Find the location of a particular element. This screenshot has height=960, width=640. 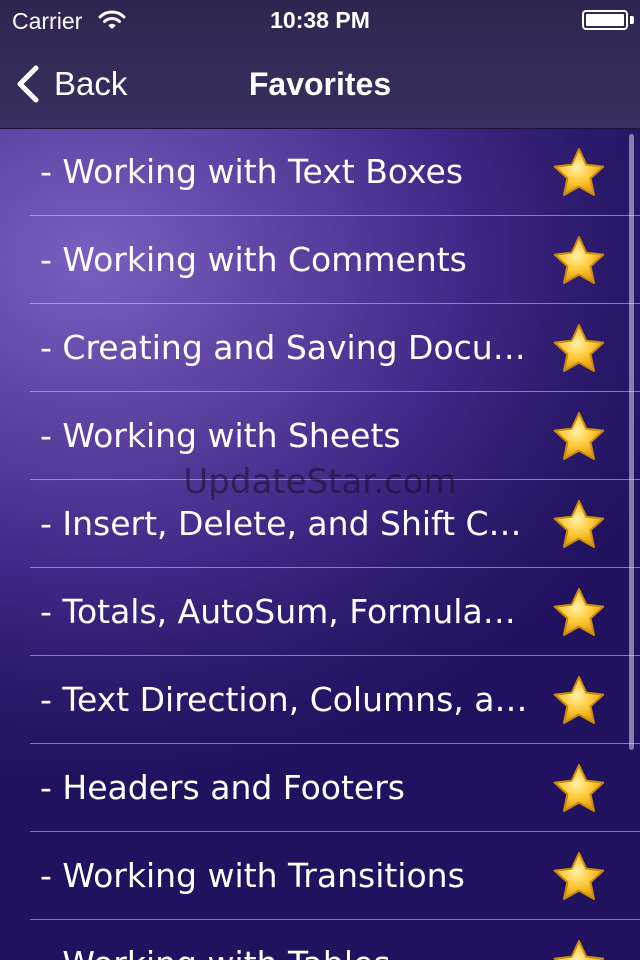

battery-icon is located at coordinates (605, 20).